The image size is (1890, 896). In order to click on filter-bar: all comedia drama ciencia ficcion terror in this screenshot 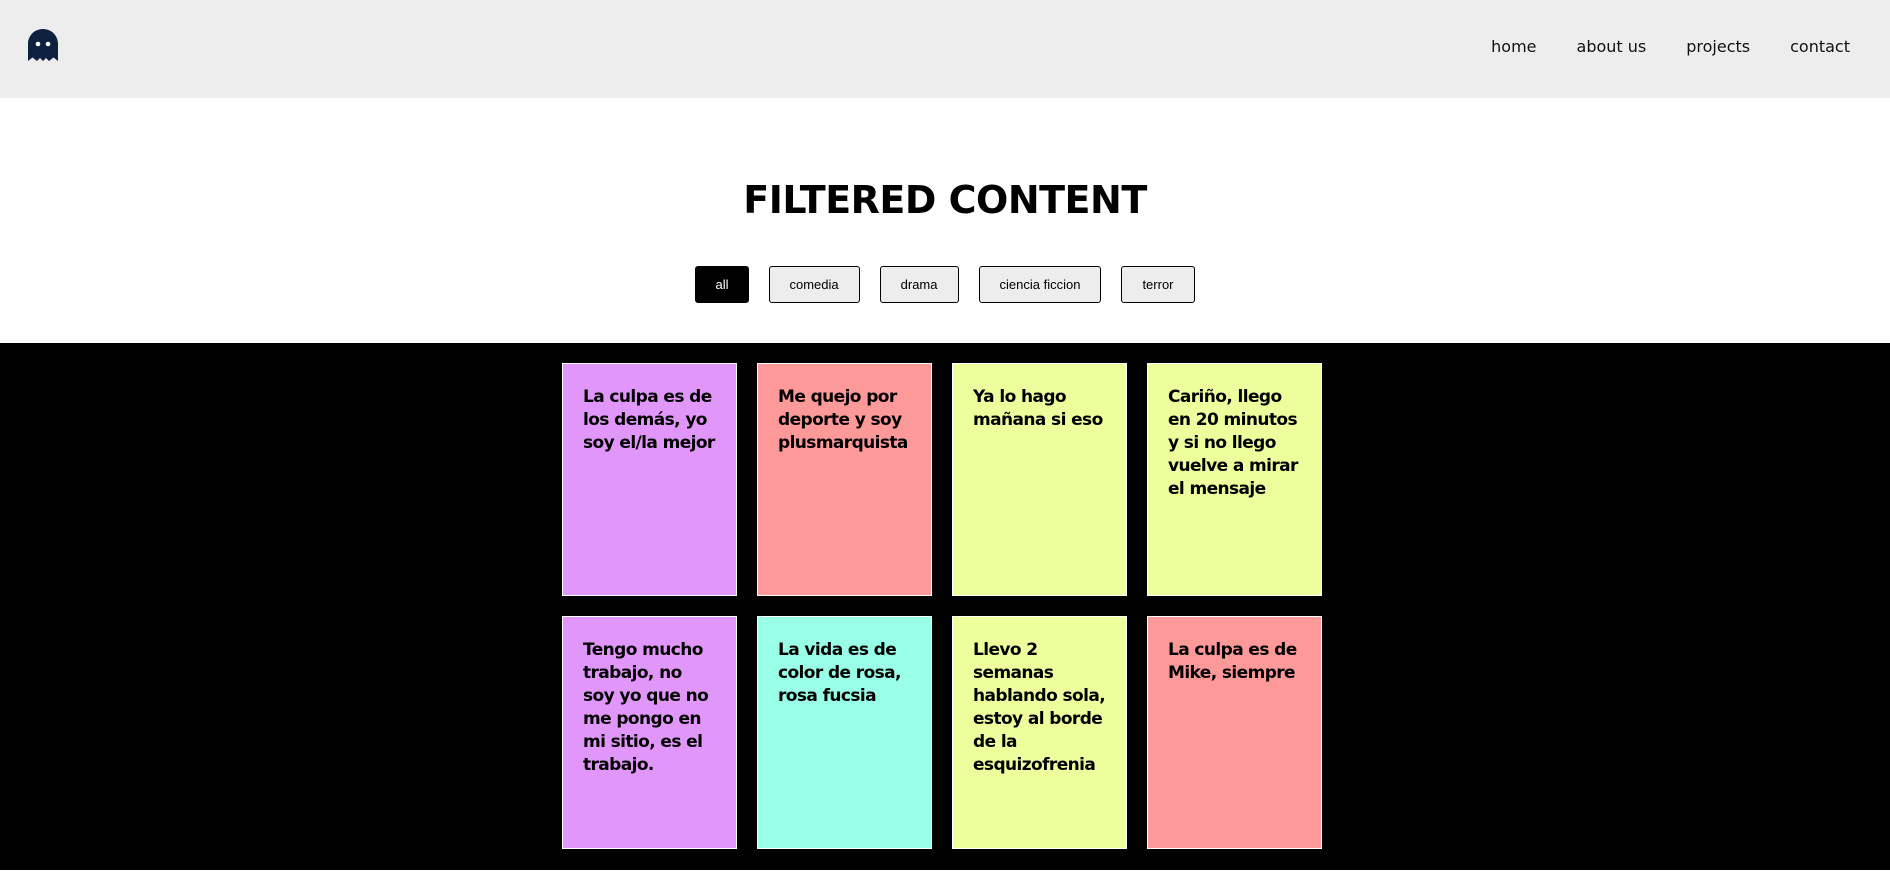, I will do `click(945, 284)`.